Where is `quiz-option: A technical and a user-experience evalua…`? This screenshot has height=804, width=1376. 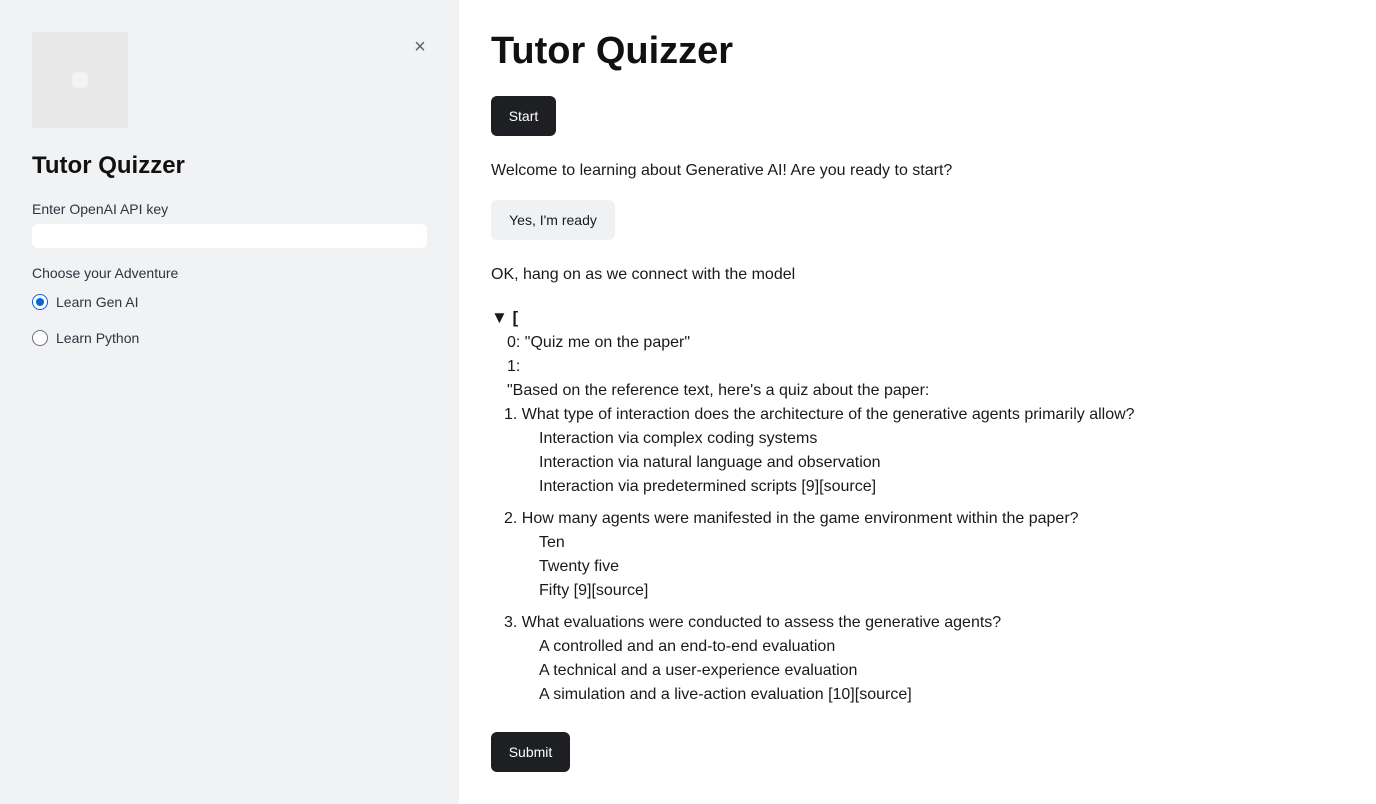
quiz-option: A technical and a user-experience evalua… is located at coordinates (698, 670).